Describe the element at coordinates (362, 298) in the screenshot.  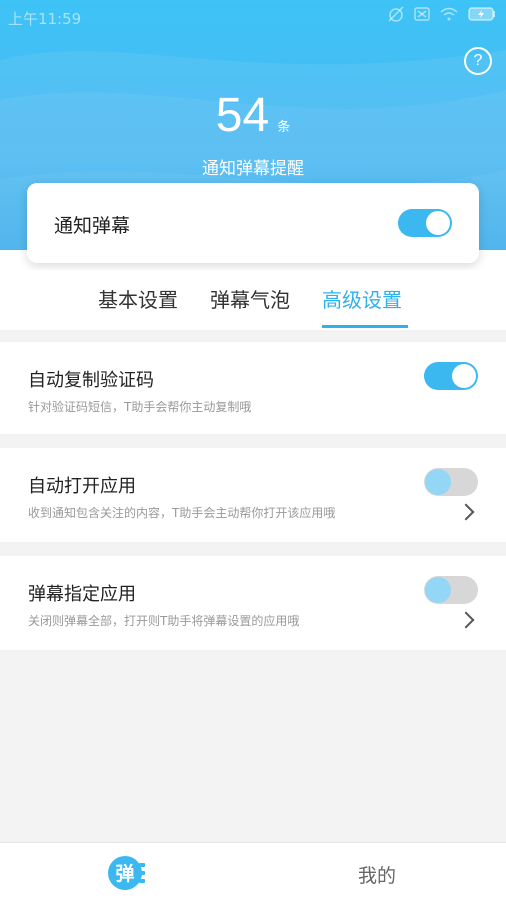
I see `tab-advanced-settings: 高级设置` at that location.